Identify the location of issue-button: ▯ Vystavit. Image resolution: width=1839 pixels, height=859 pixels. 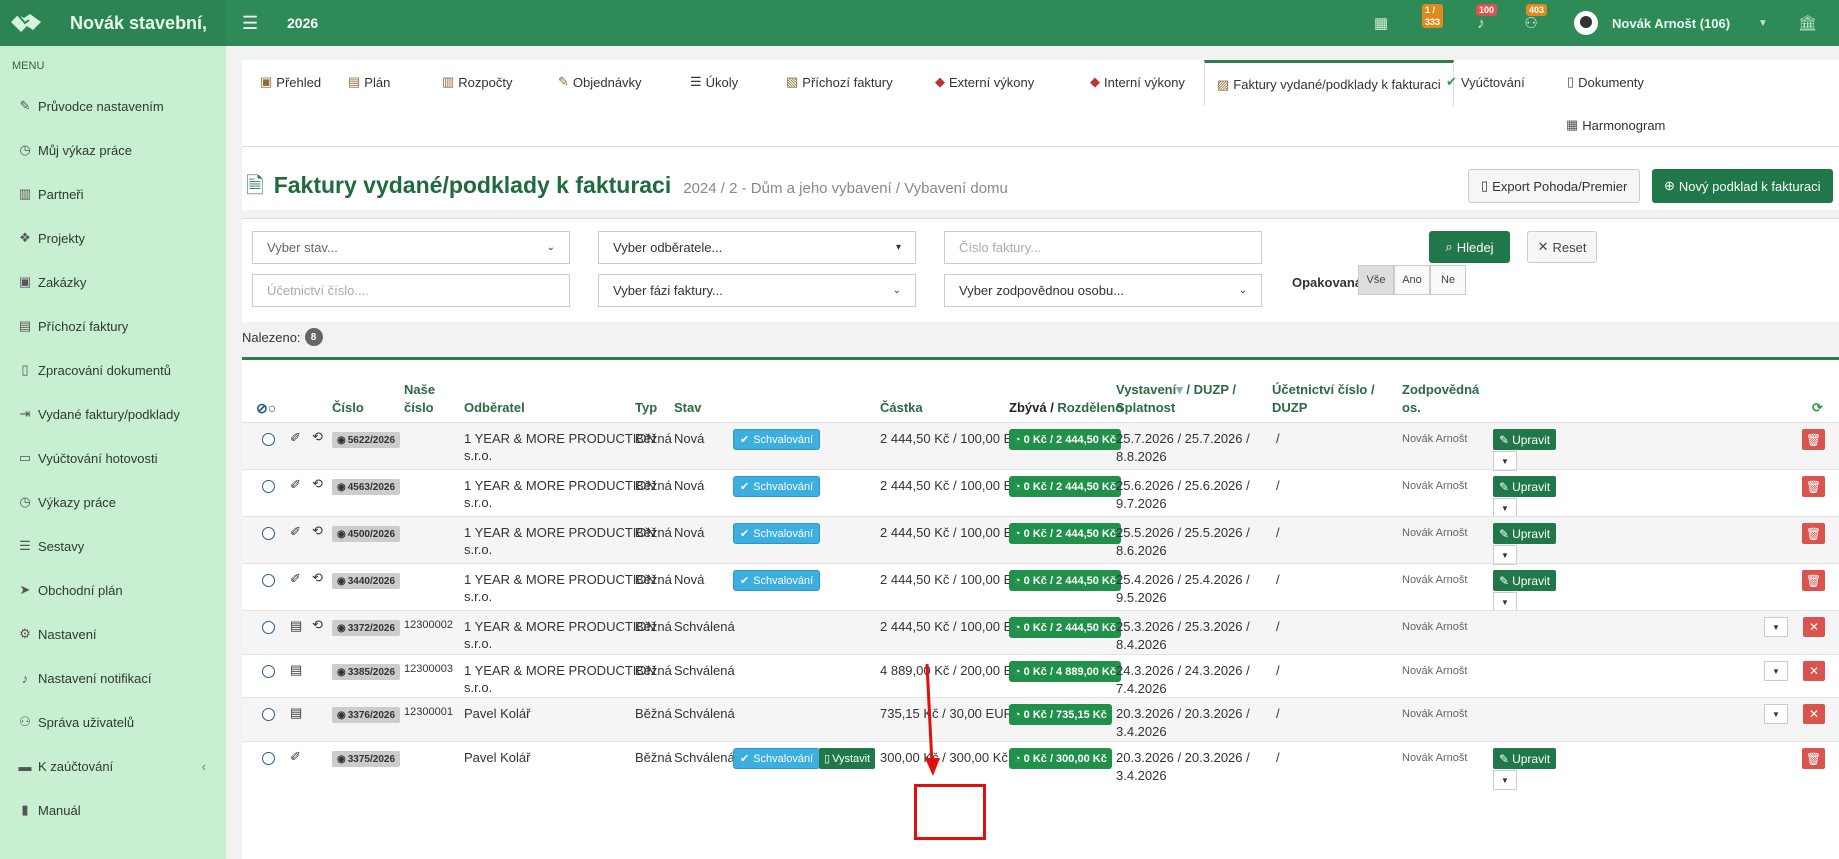
(847, 758).